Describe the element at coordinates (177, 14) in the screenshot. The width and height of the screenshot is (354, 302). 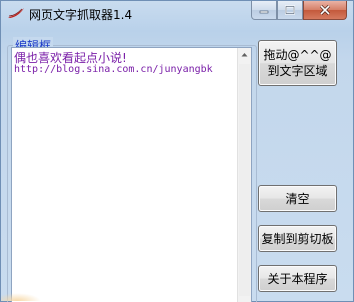
I see `title-bar: 网页文字抓取器1.4` at that location.